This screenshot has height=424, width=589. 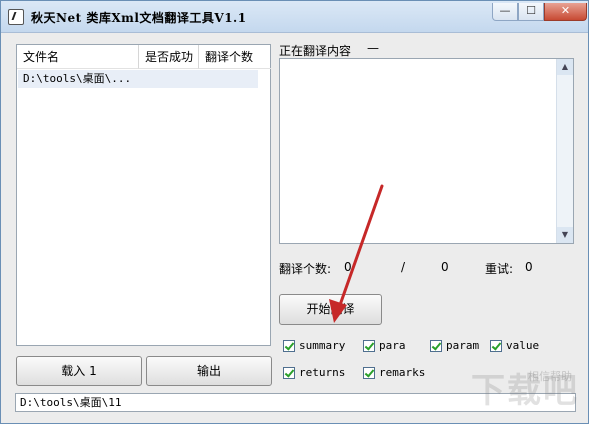 What do you see at coordinates (445, 267) in the screenshot?
I see `count-total: 0` at bounding box center [445, 267].